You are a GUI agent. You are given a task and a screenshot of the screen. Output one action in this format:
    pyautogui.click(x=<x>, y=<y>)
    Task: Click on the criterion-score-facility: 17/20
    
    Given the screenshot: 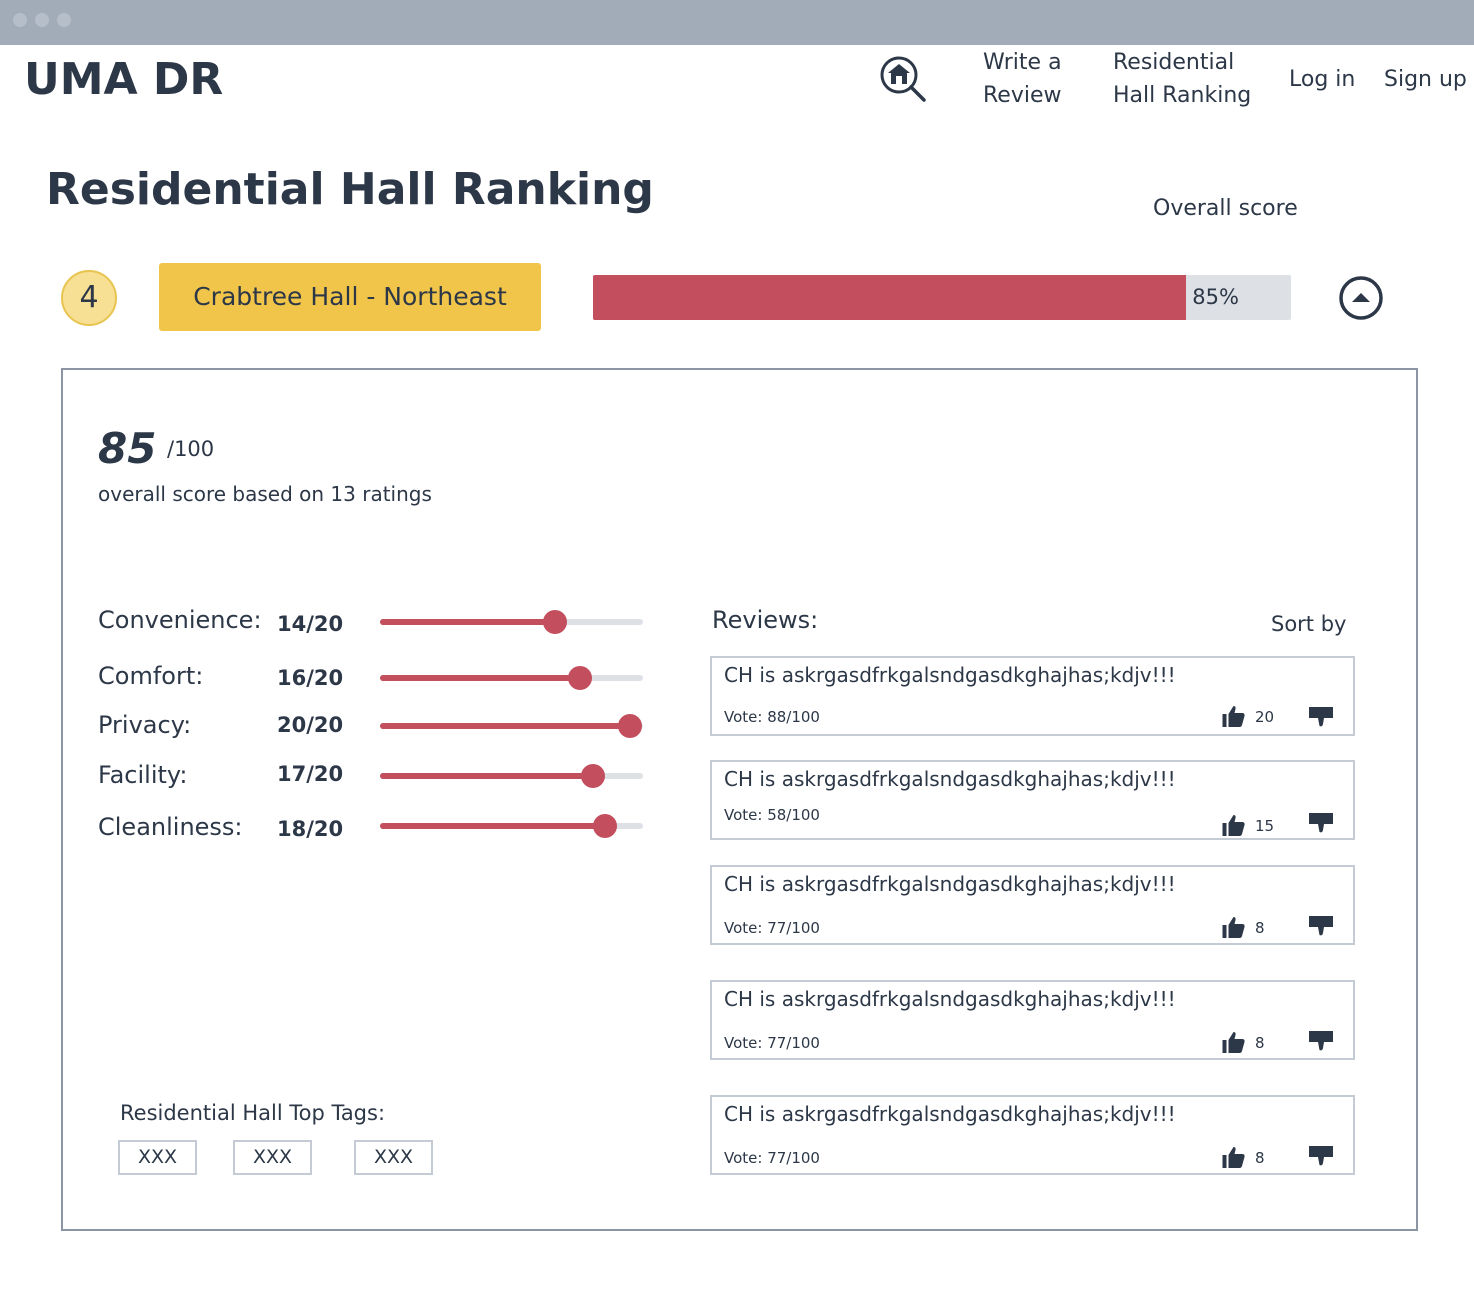 What is the action you would take?
    pyautogui.click(x=310, y=774)
    